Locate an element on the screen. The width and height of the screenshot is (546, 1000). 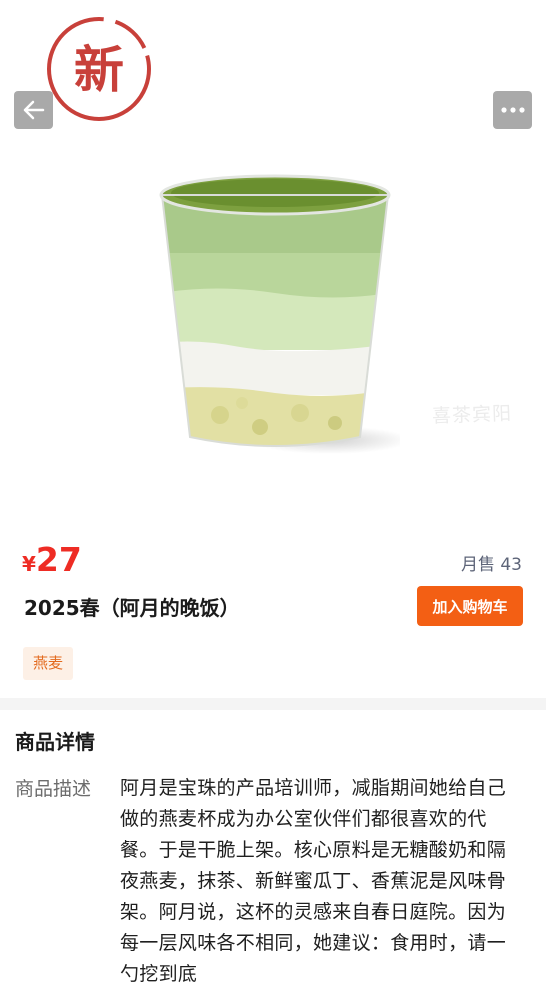
product-tag: 燕麦 is located at coordinates (48, 663).